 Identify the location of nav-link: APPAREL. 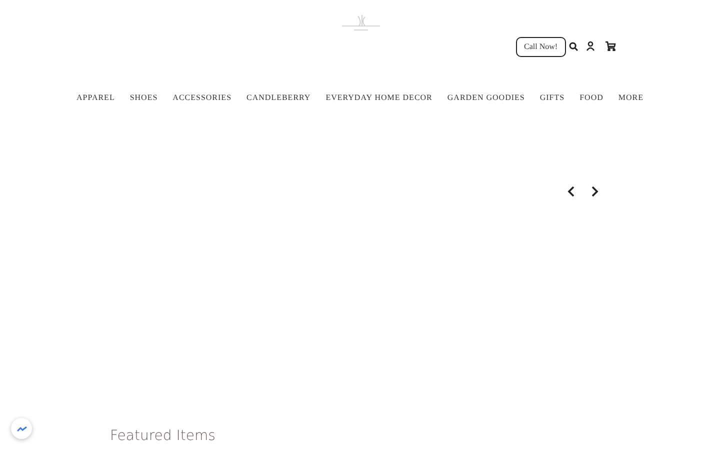
(95, 98).